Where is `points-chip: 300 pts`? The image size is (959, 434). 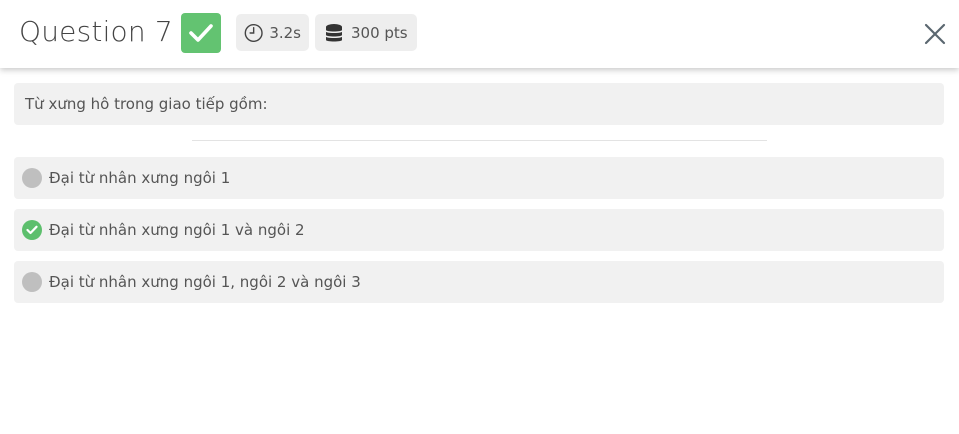 points-chip: 300 pts is located at coordinates (366, 32).